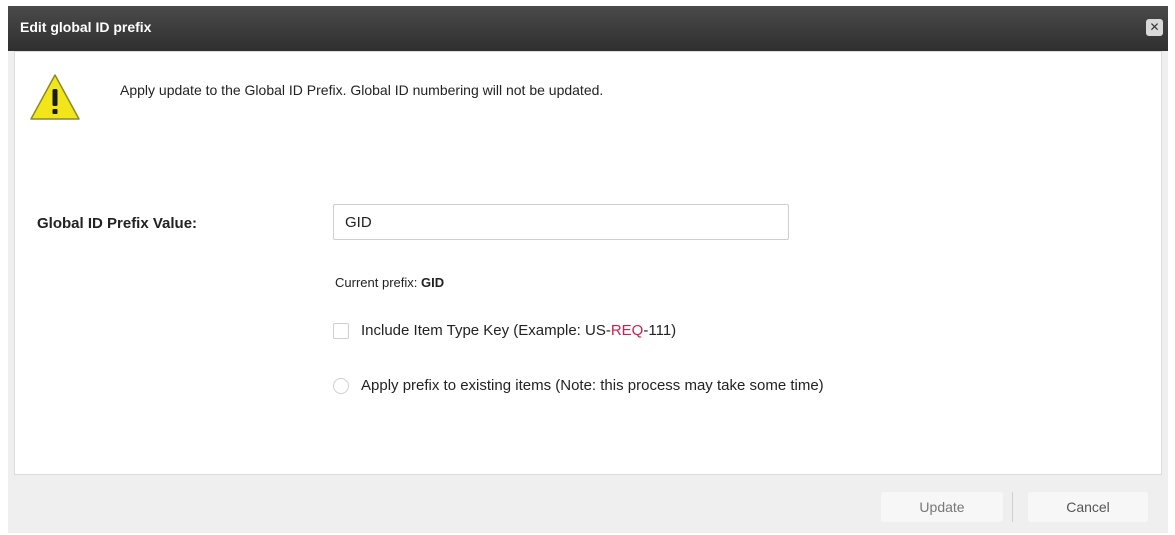  I want to click on current-prefix-value: GID, so click(433, 282).